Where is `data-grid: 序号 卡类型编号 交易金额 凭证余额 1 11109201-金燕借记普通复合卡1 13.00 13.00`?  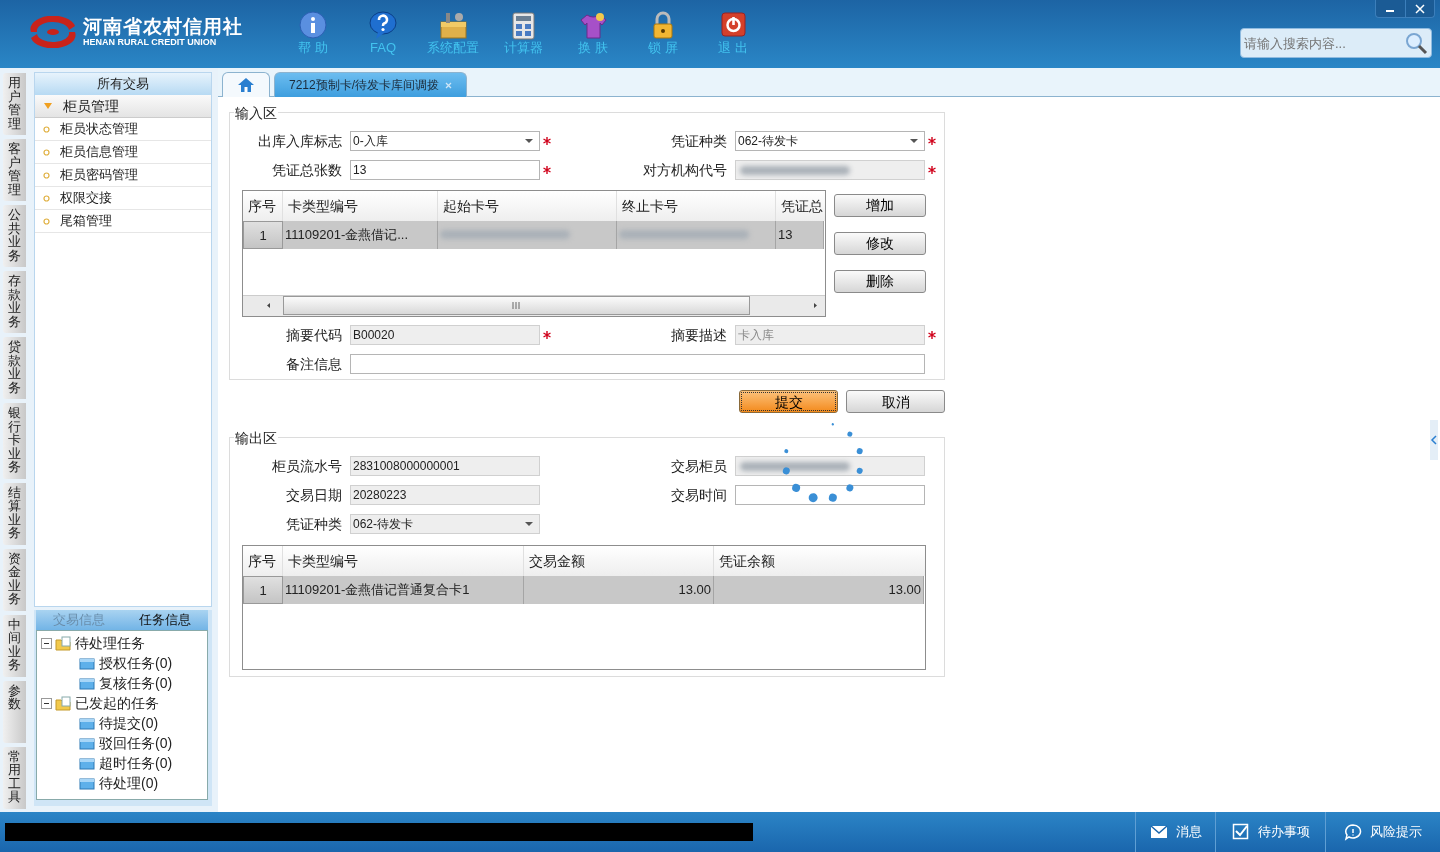 data-grid: 序号 卡类型编号 交易金额 凭证余额 1 11109201-金燕借记普通复合卡1 13.00 13.00 is located at coordinates (584, 607).